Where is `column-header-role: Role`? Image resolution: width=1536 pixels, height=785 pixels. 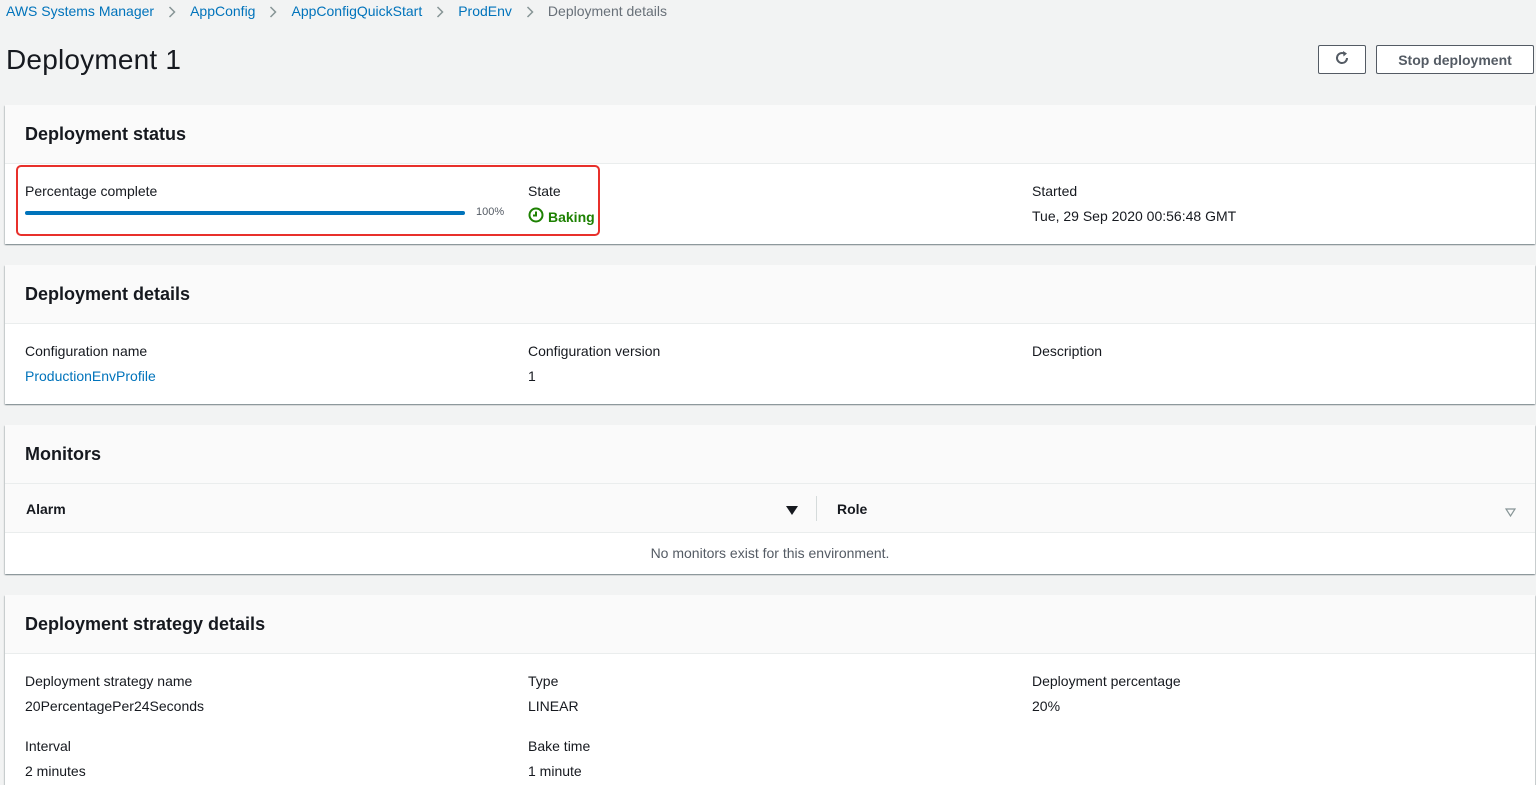 column-header-role: Role is located at coordinates (852, 508).